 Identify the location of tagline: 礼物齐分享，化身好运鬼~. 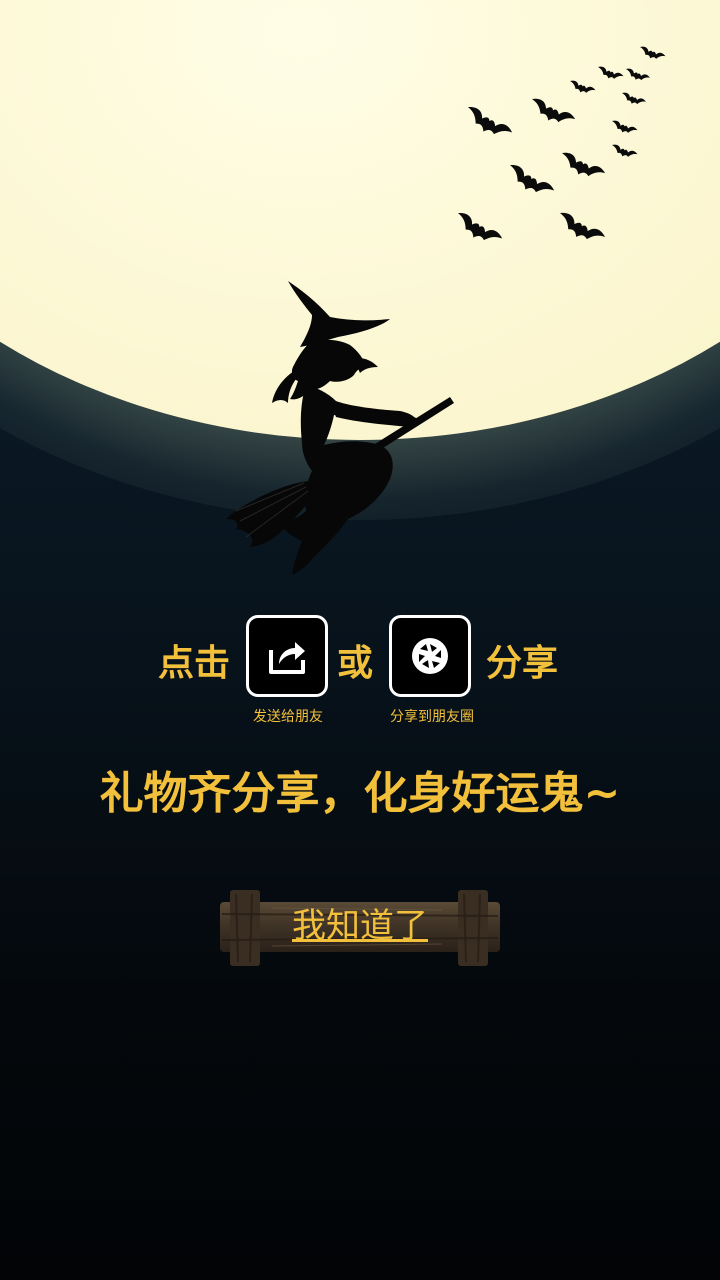
(360, 793).